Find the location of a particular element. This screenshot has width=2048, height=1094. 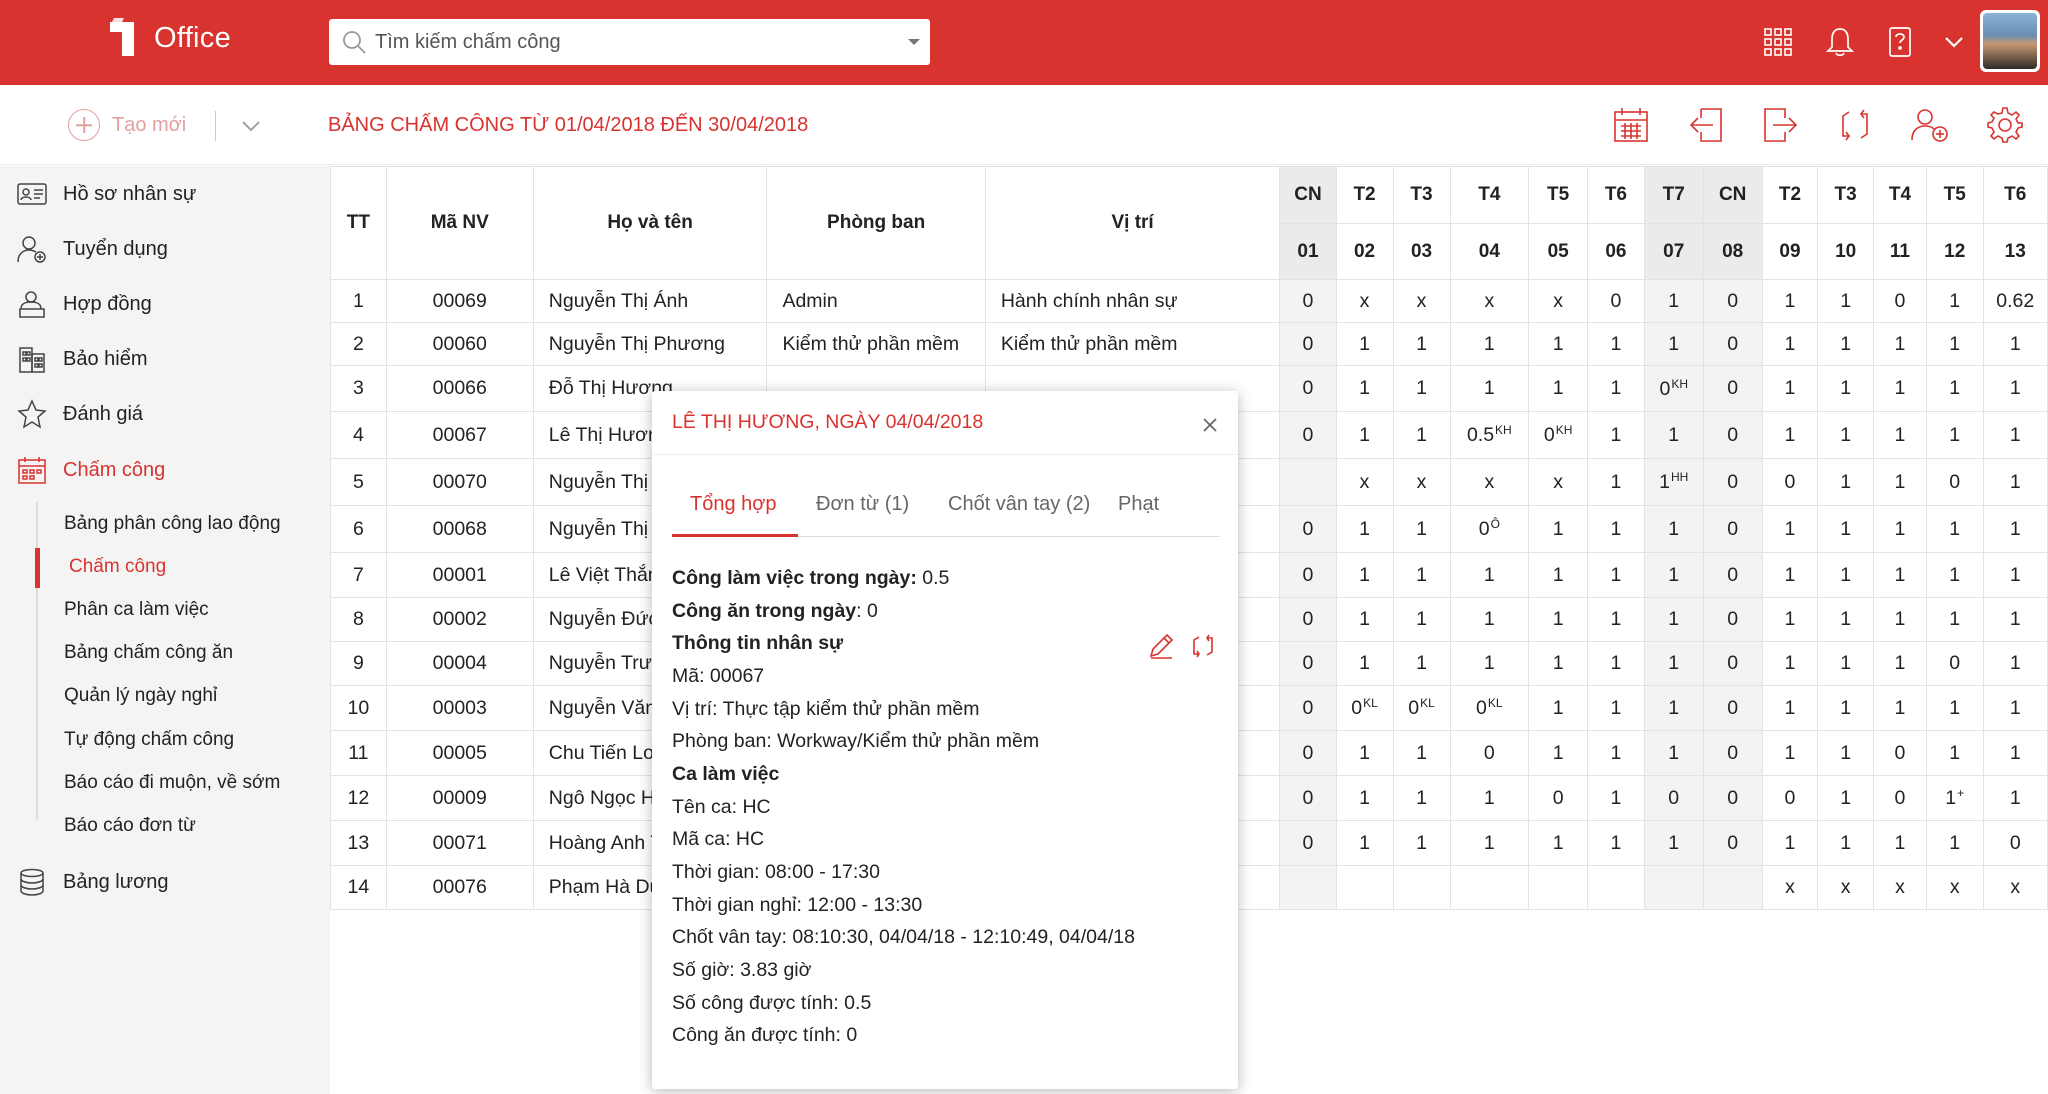

col-header-code: Mã NV is located at coordinates (459, 223).